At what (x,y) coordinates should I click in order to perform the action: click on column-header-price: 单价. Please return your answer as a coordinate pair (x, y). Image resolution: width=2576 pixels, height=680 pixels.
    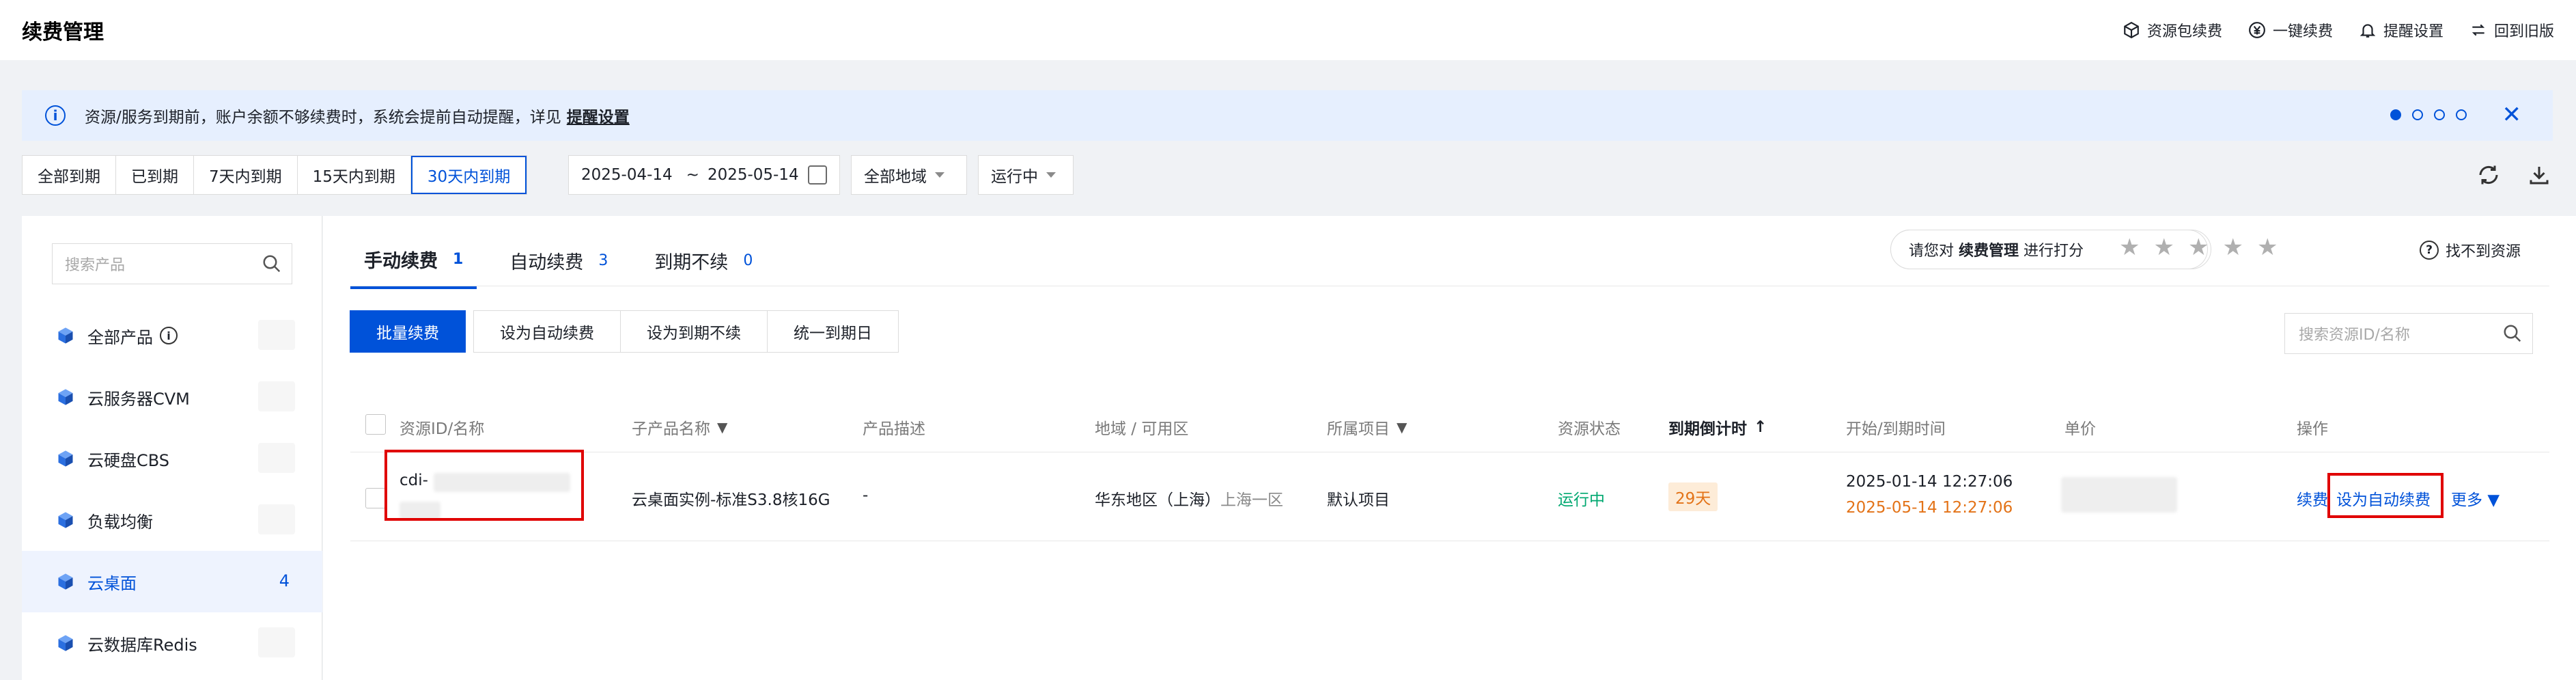
    Looking at the image, I should click on (2080, 427).